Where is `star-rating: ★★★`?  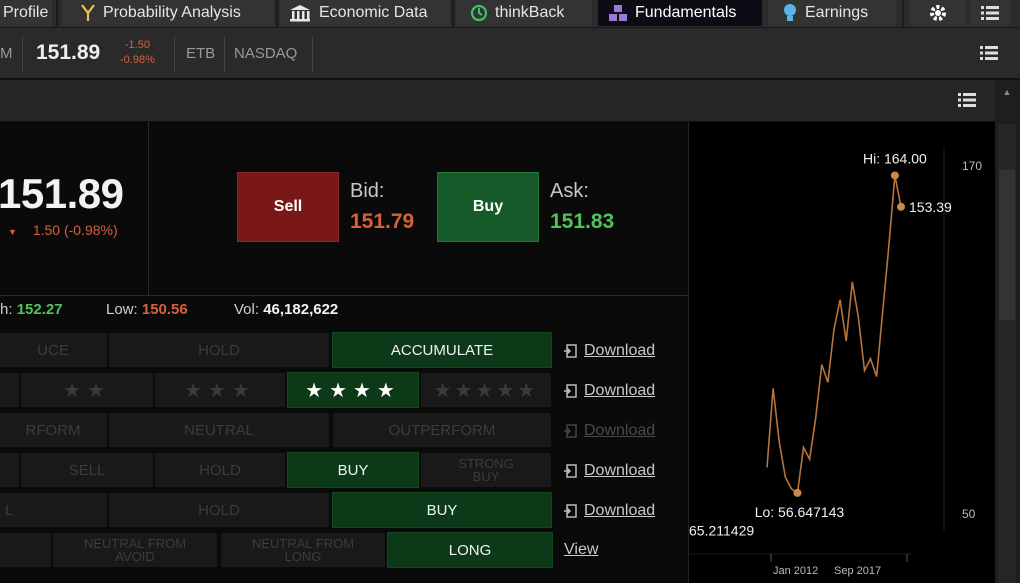
star-rating: ★★★ is located at coordinates (220, 390).